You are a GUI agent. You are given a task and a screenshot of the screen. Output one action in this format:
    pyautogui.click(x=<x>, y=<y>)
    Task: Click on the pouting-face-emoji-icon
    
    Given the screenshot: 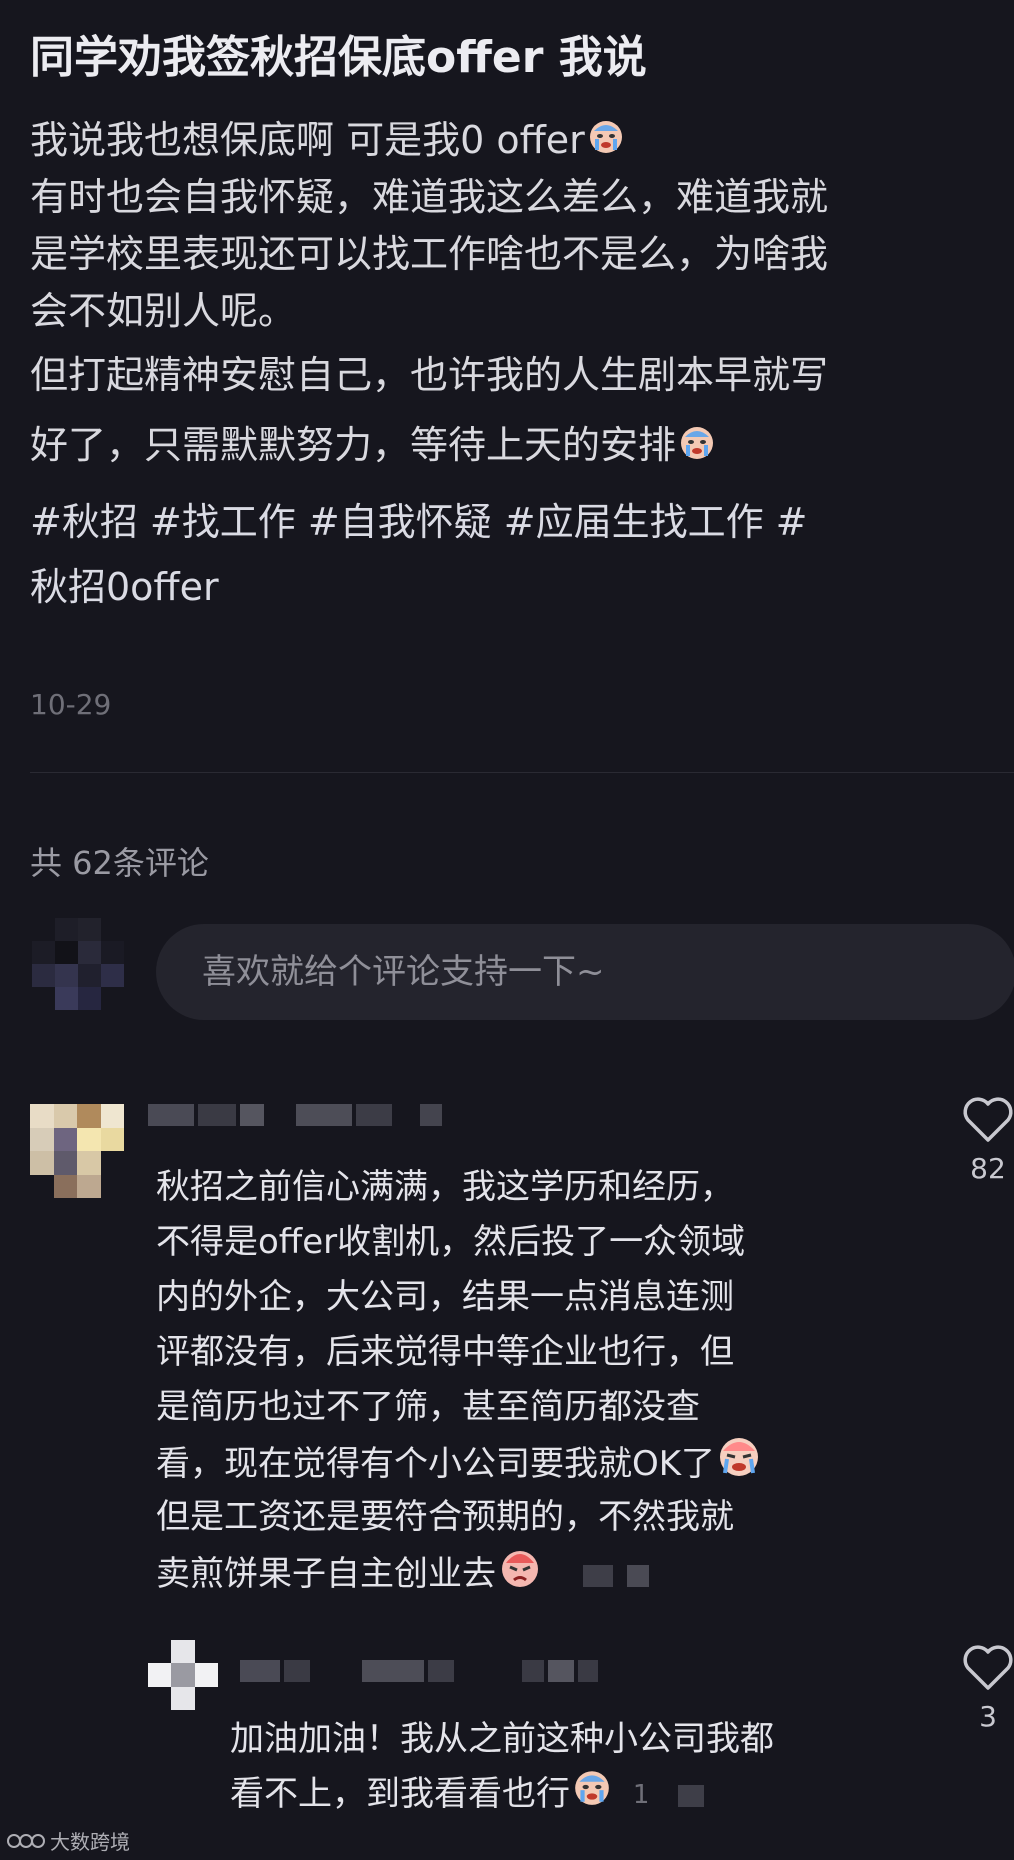 What is the action you would take?
    pyautogui.click(x=520, y=1575)
    